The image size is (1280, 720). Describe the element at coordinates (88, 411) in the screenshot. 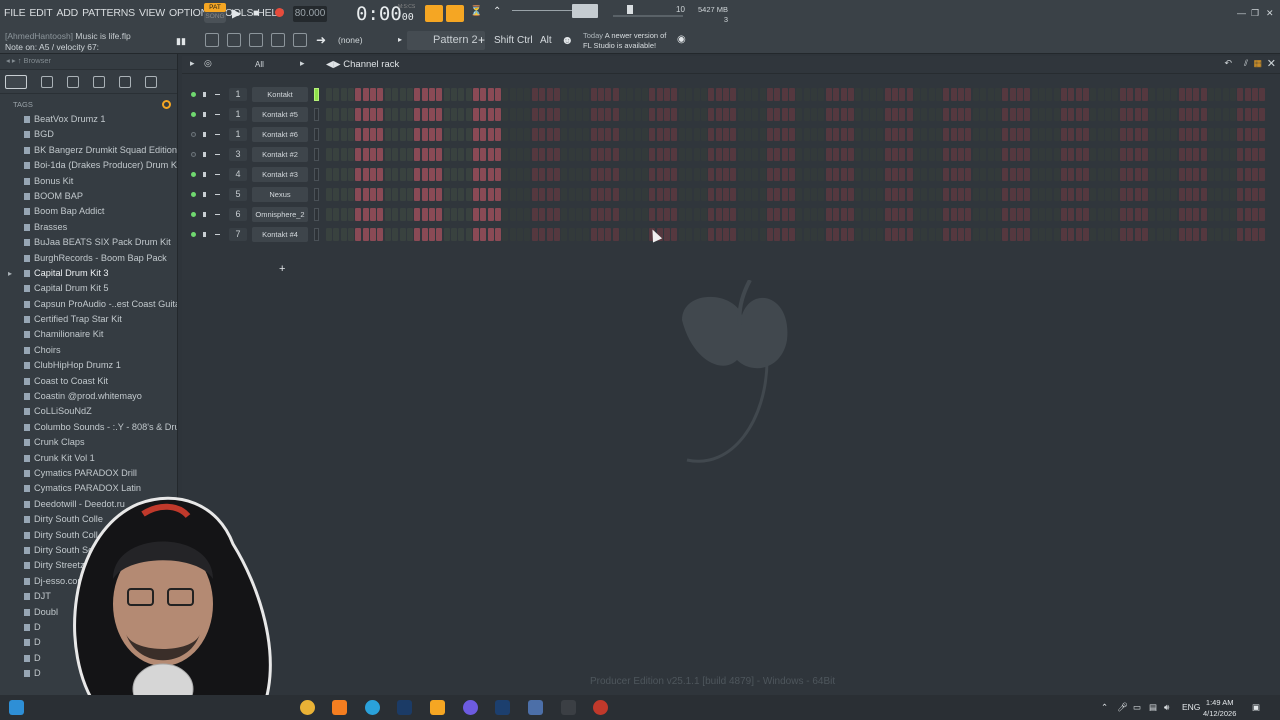

I see `browser-folder-item: CoLLiSouNdZ` at that location.